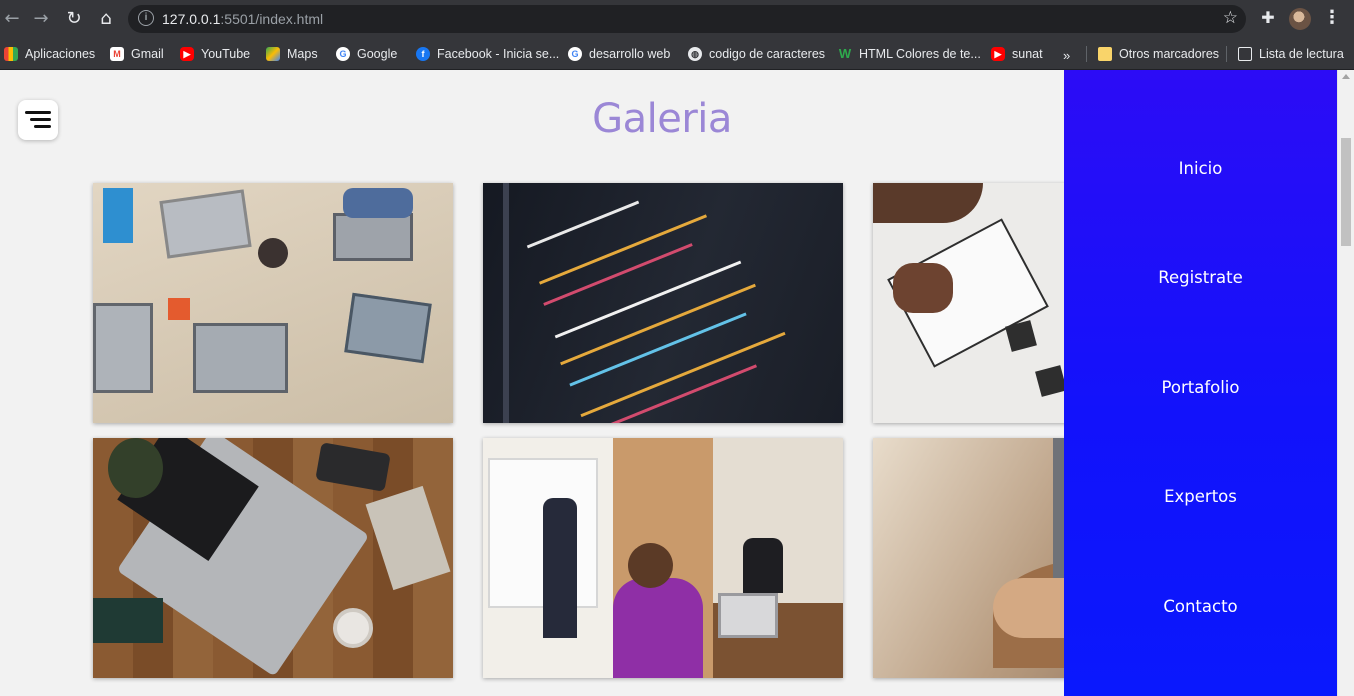 The height and width of the screenshot is (696, 1354). What do you see at coordinates (1245, 54) in the screenshot?
I see `reading-list-icon` at bounding box center [1245, 54].